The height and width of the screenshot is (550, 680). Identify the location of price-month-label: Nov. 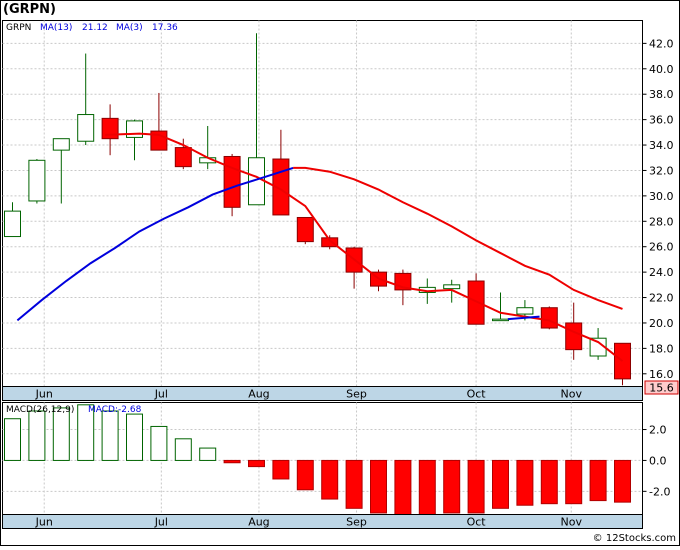
(572, 394).